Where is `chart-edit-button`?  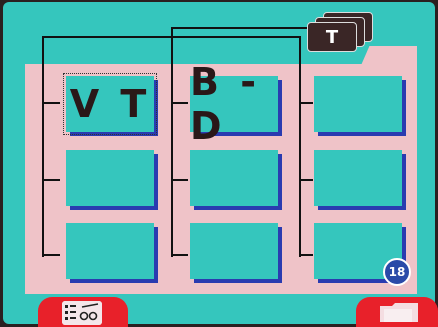
chart-edit-button is located at coordinates (83, 312).